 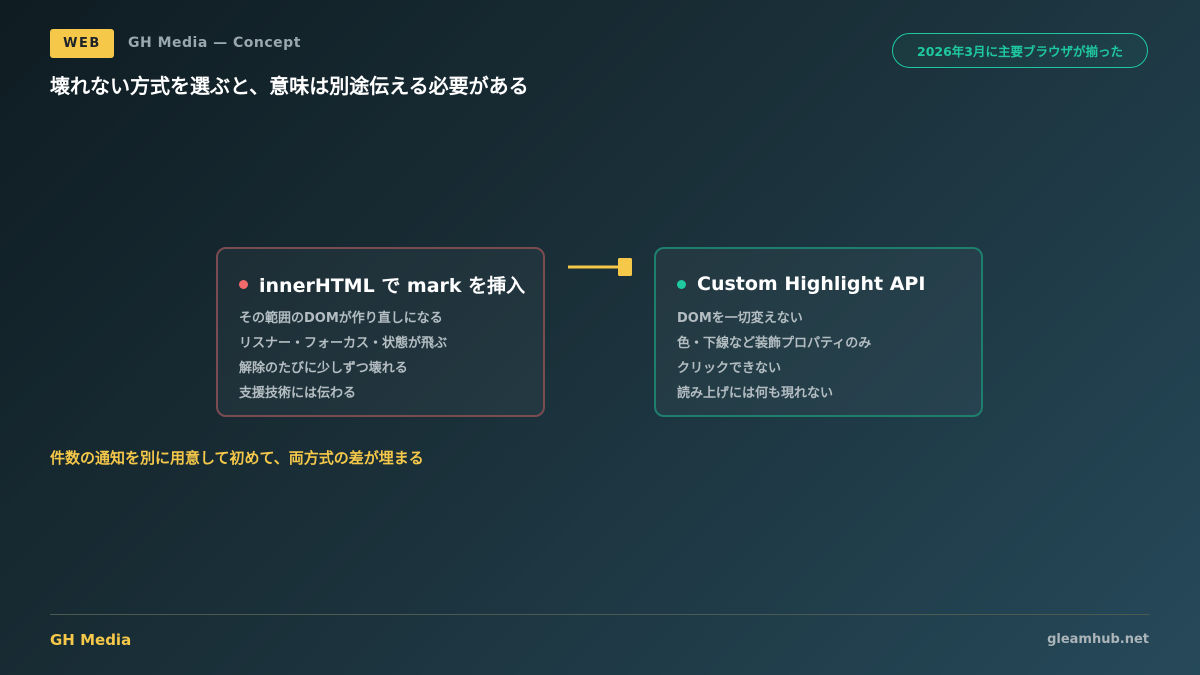 I want to click on card-header: Custom Highlight API, so click(x=829, y=284).